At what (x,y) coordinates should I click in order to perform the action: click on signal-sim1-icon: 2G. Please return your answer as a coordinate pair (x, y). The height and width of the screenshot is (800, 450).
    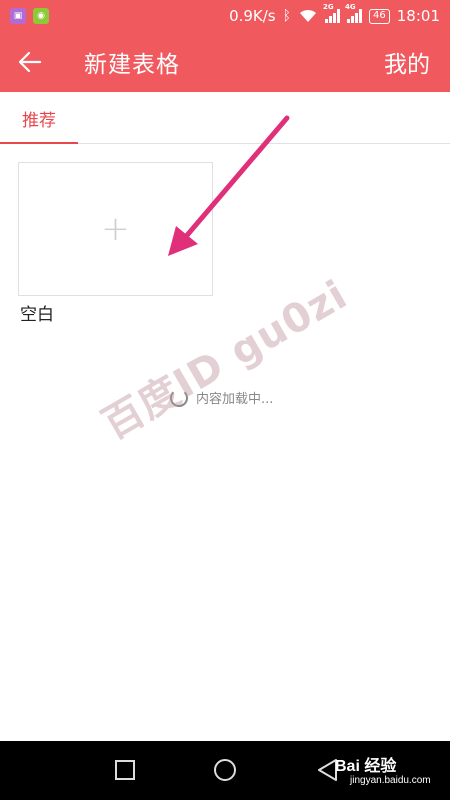
    Looking at the image, I should click on (332, 13).